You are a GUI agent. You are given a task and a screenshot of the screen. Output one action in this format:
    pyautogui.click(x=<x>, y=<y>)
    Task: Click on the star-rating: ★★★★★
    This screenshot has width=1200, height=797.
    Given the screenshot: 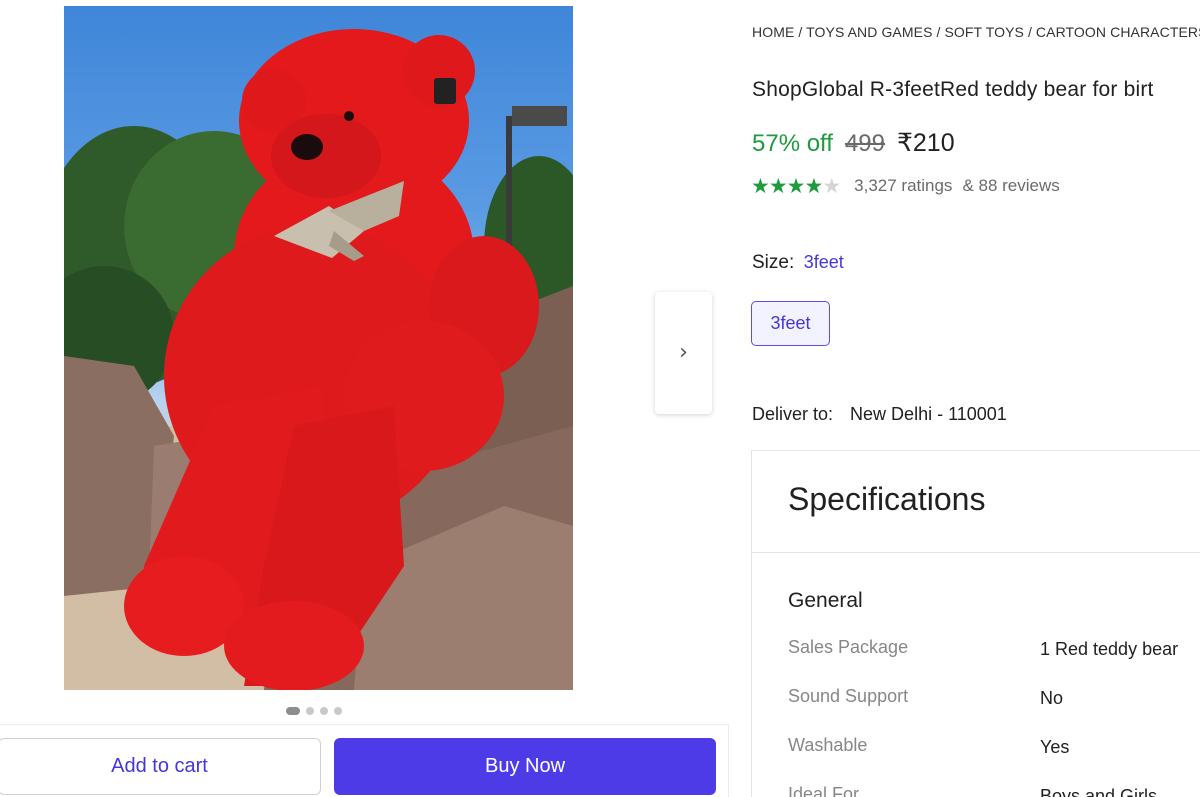 What is the action you would take?
    pyautogui.click(x=796, y=186)
    